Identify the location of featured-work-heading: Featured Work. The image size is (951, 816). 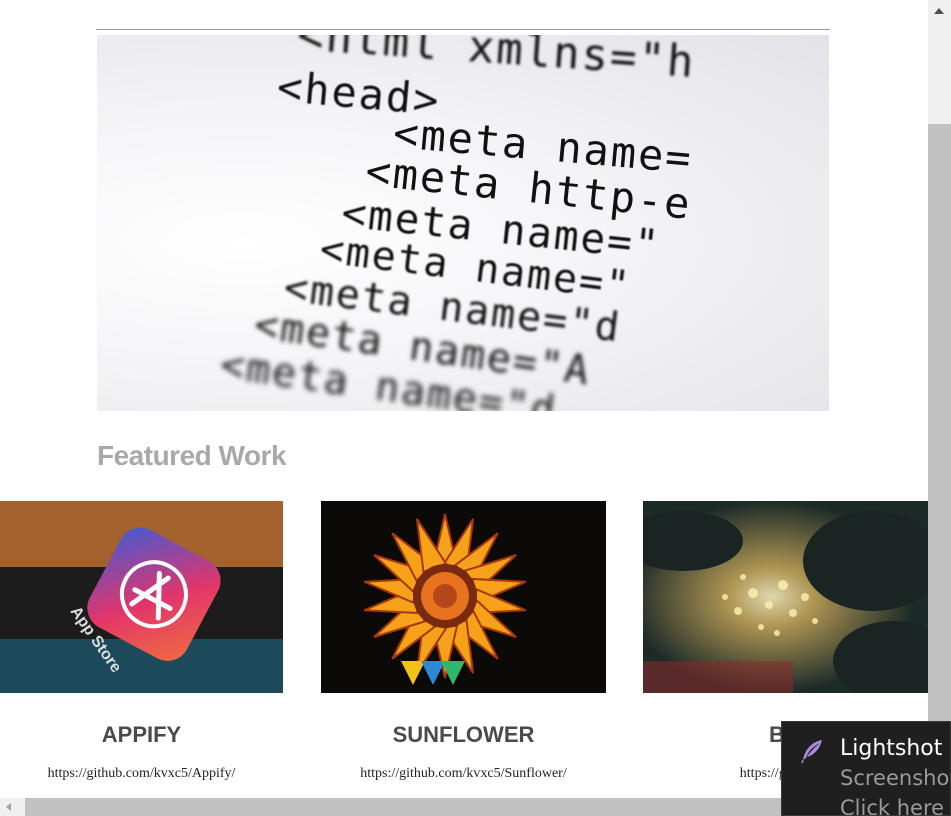
(192, 455).